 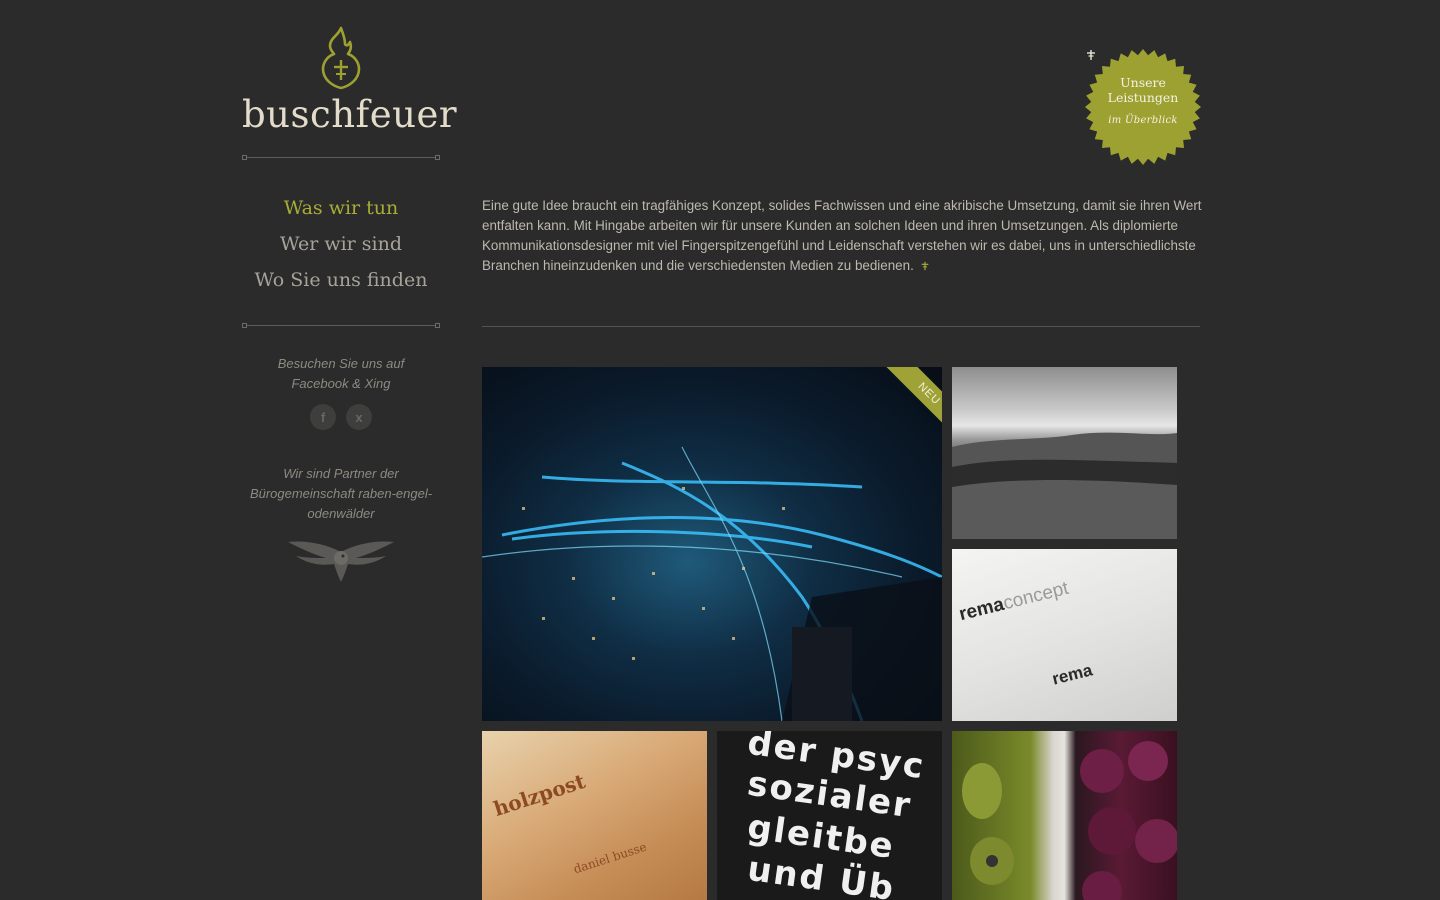 What do you see at coordinates (1064, 815) in the screenshot?
I see `portfolio-tile-food` at bounding box center [1064, 815].